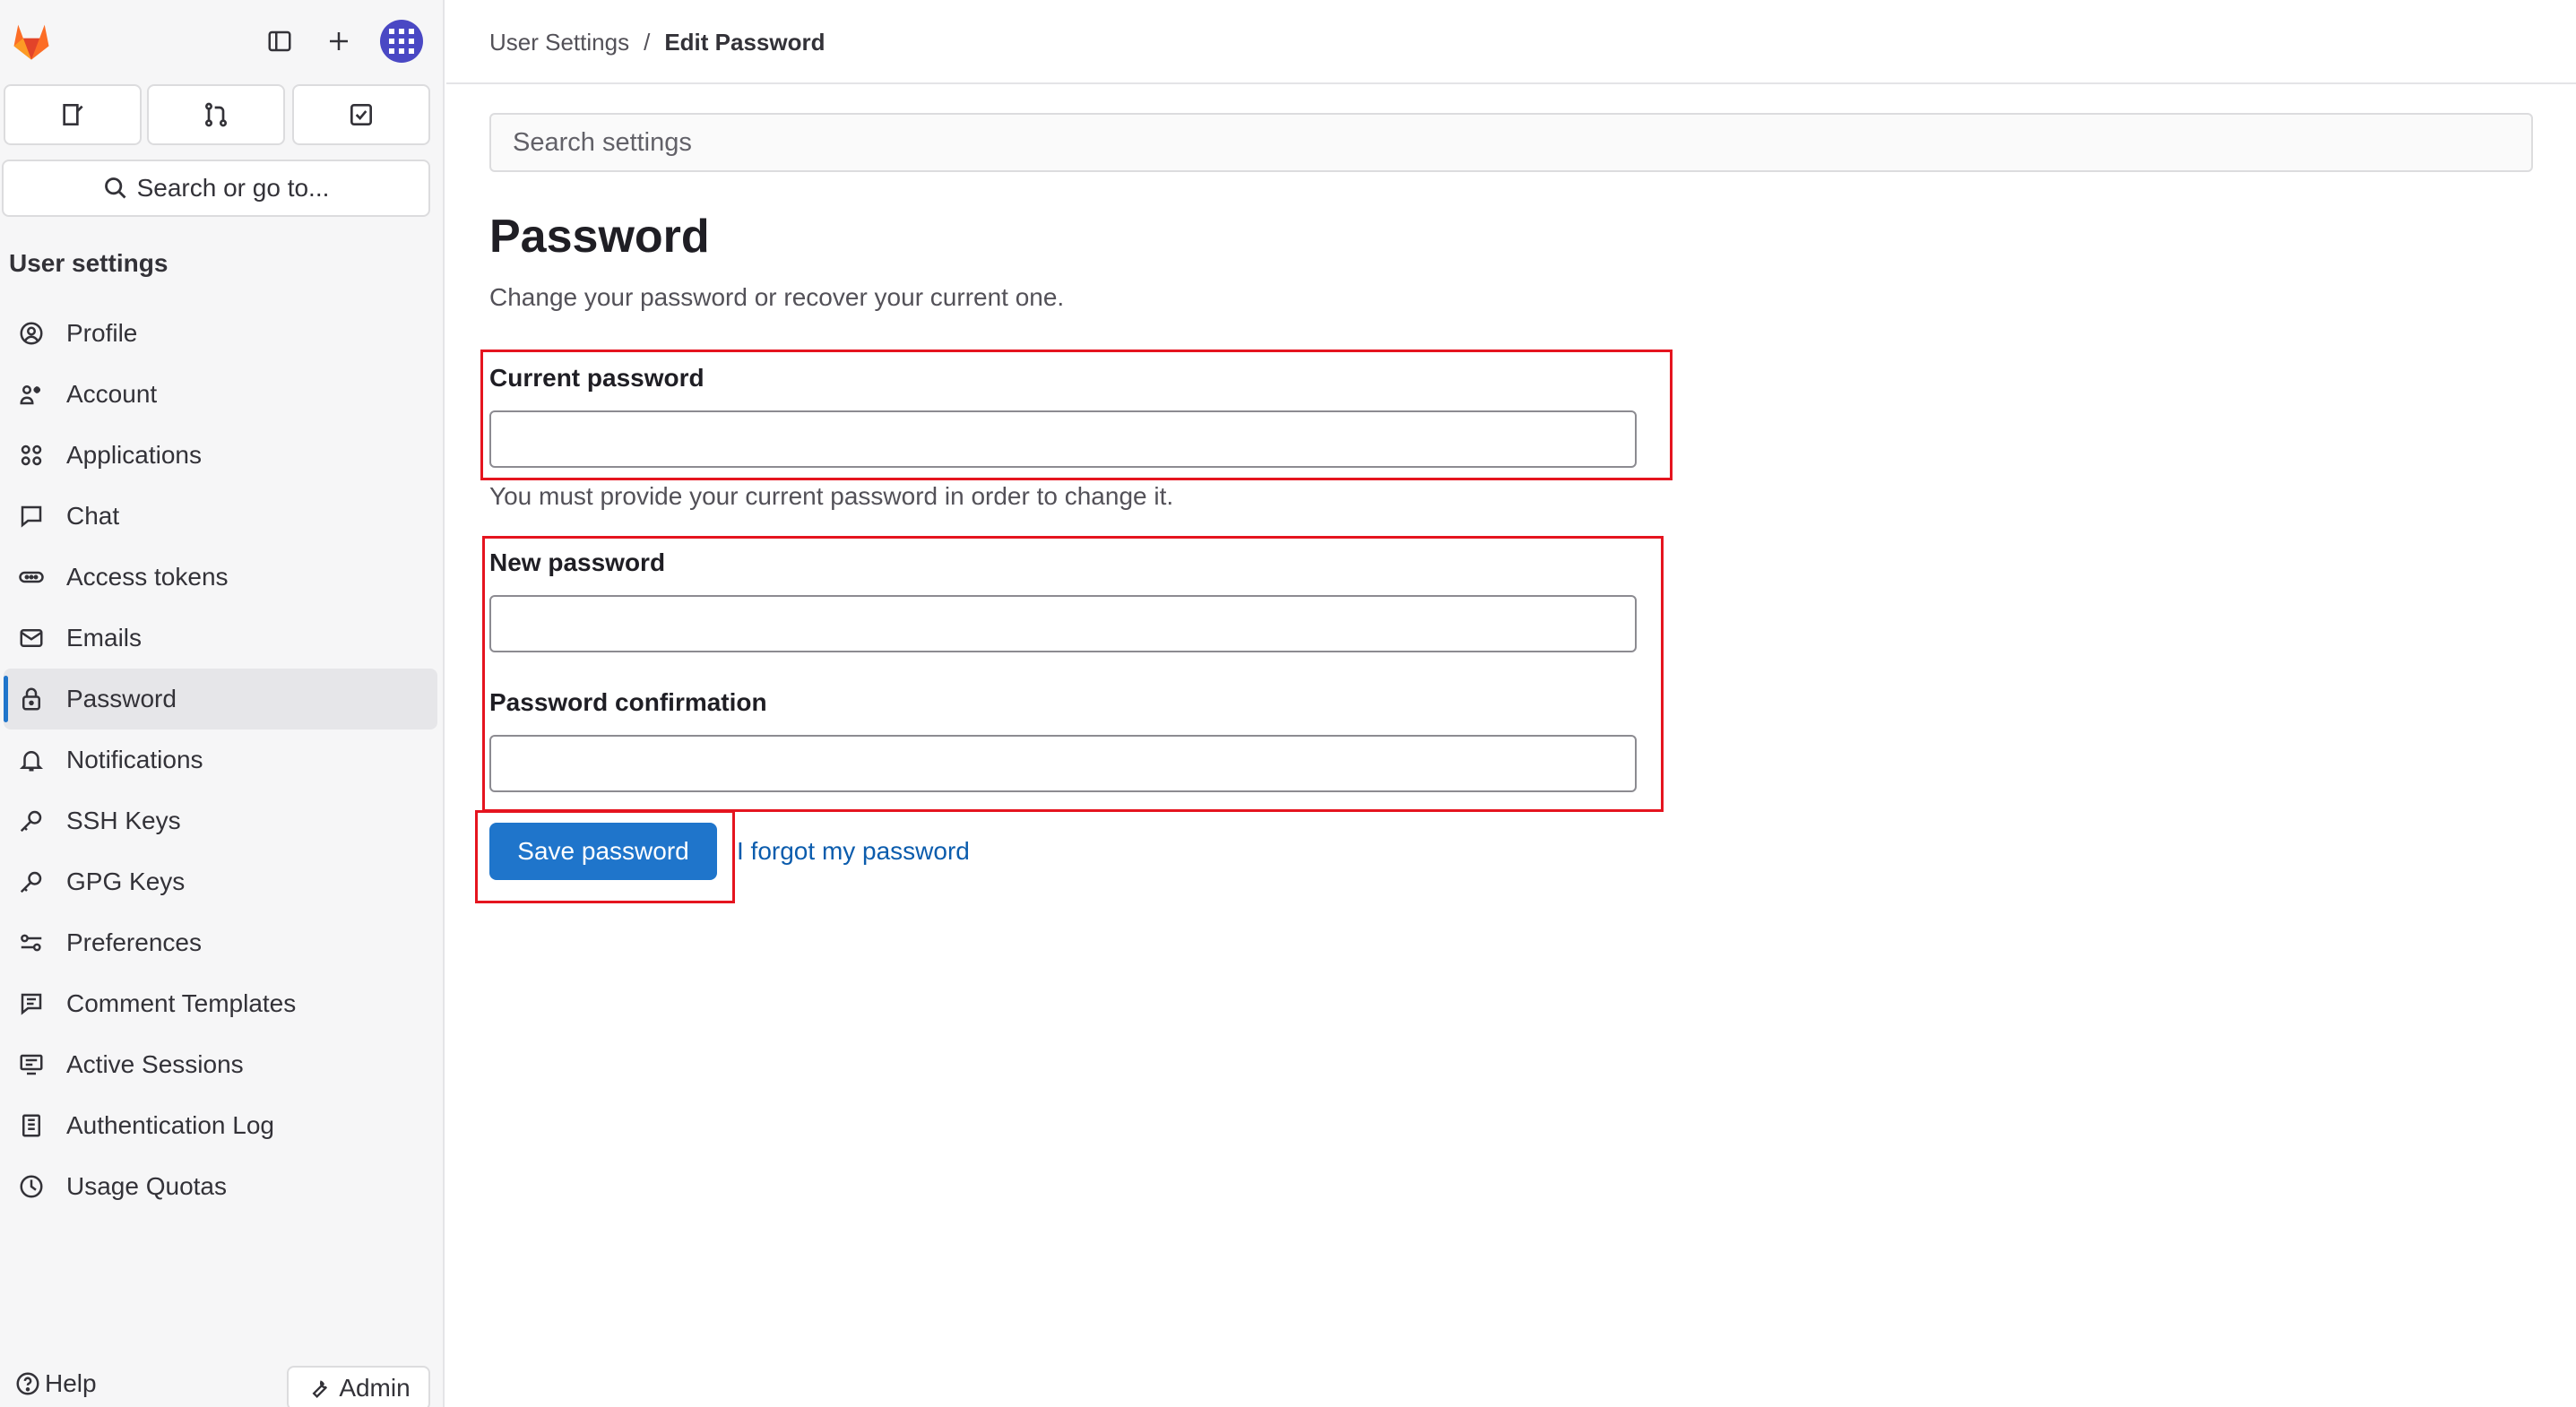 The image size is (2576, 1407). What do you see at coordinates (27, 1384) in the screenshot?
I see `help-icon` at bounding box center [27, 1384].